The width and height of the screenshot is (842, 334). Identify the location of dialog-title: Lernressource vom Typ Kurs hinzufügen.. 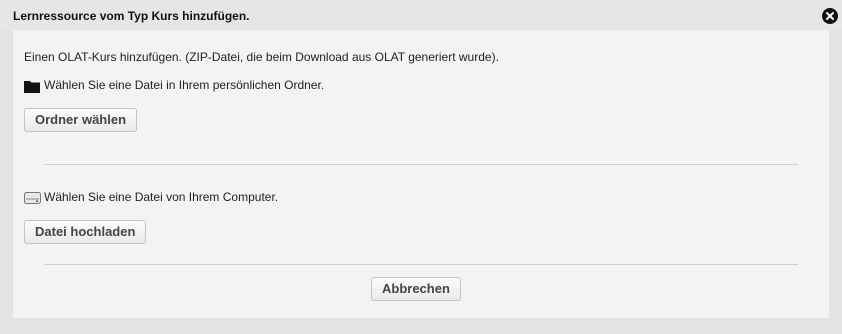
(131, 16).